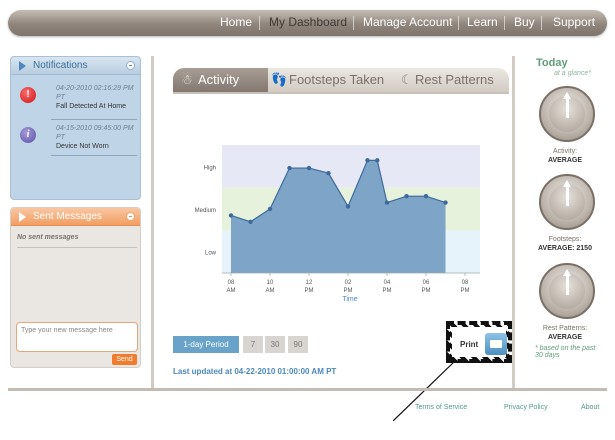 This screenshot has height=440, width=615. I want to click on footer-privacy-link: Privacy Policy, so click(526, 407).